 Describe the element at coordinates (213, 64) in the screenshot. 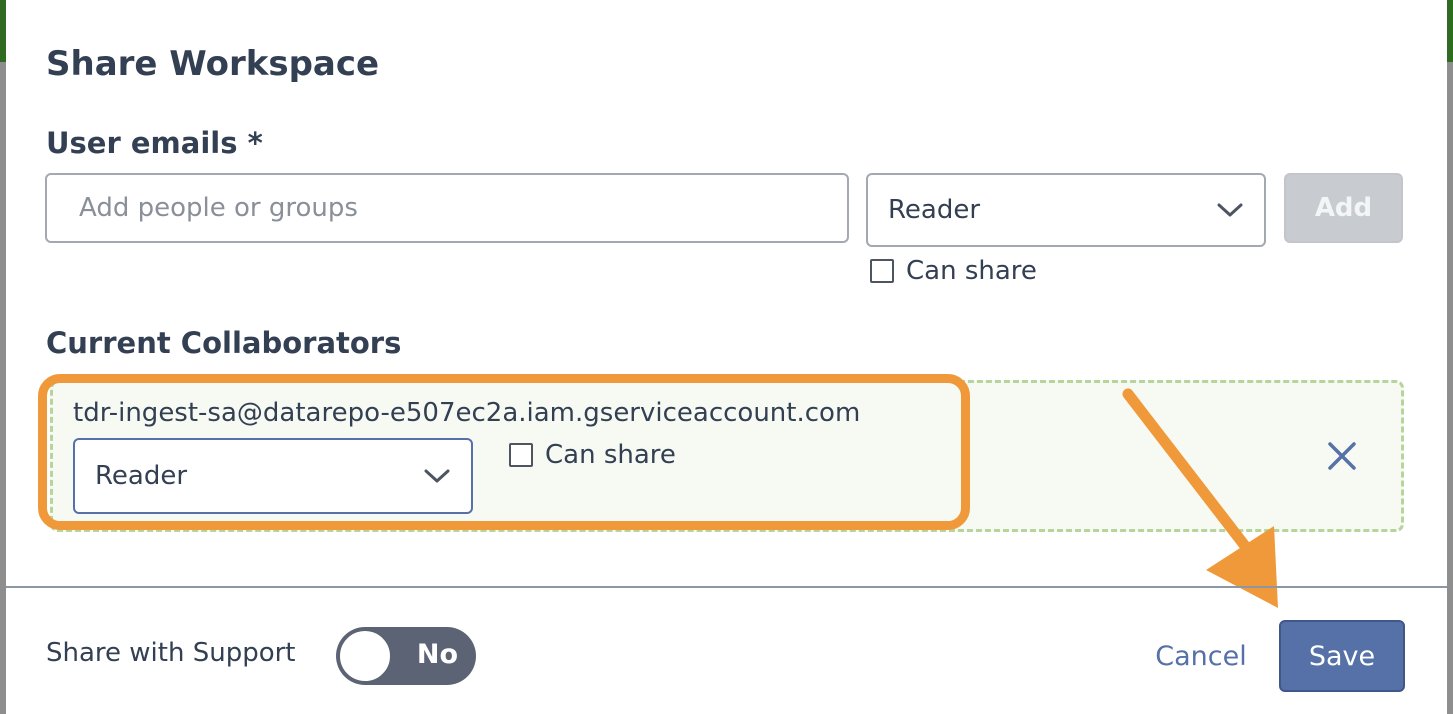

I see `dialog-title: Share Workspace` at that location.